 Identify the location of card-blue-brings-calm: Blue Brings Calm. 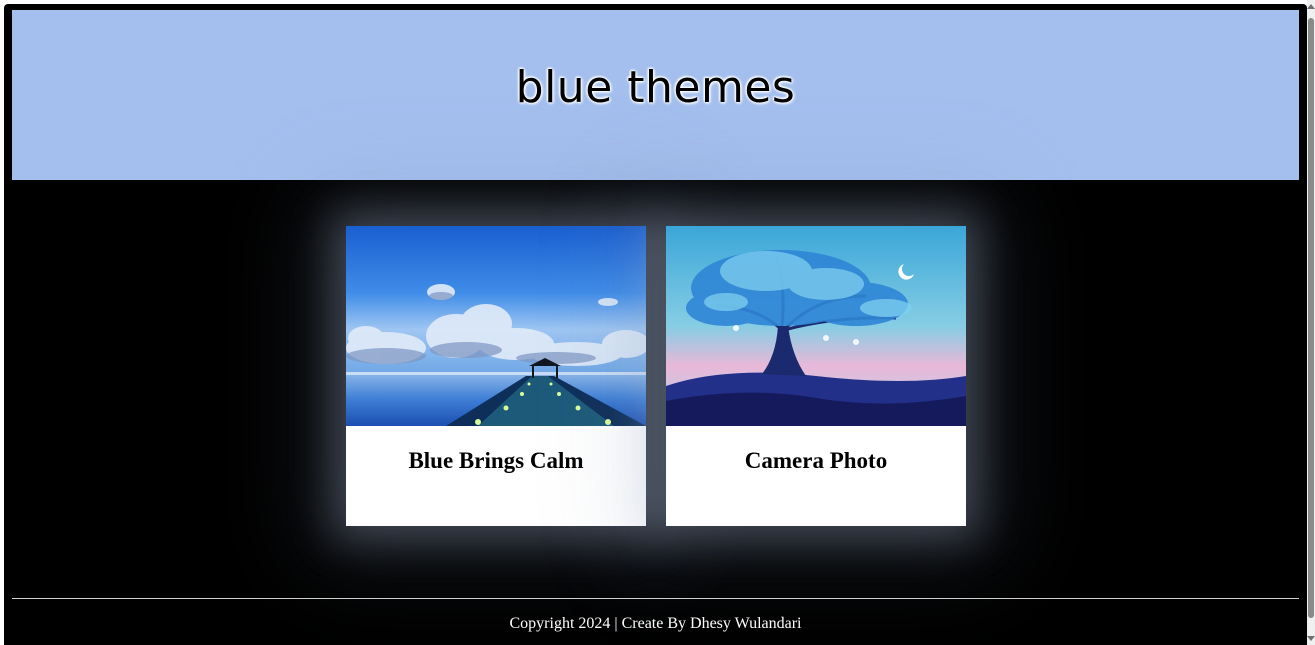
(496, 376).